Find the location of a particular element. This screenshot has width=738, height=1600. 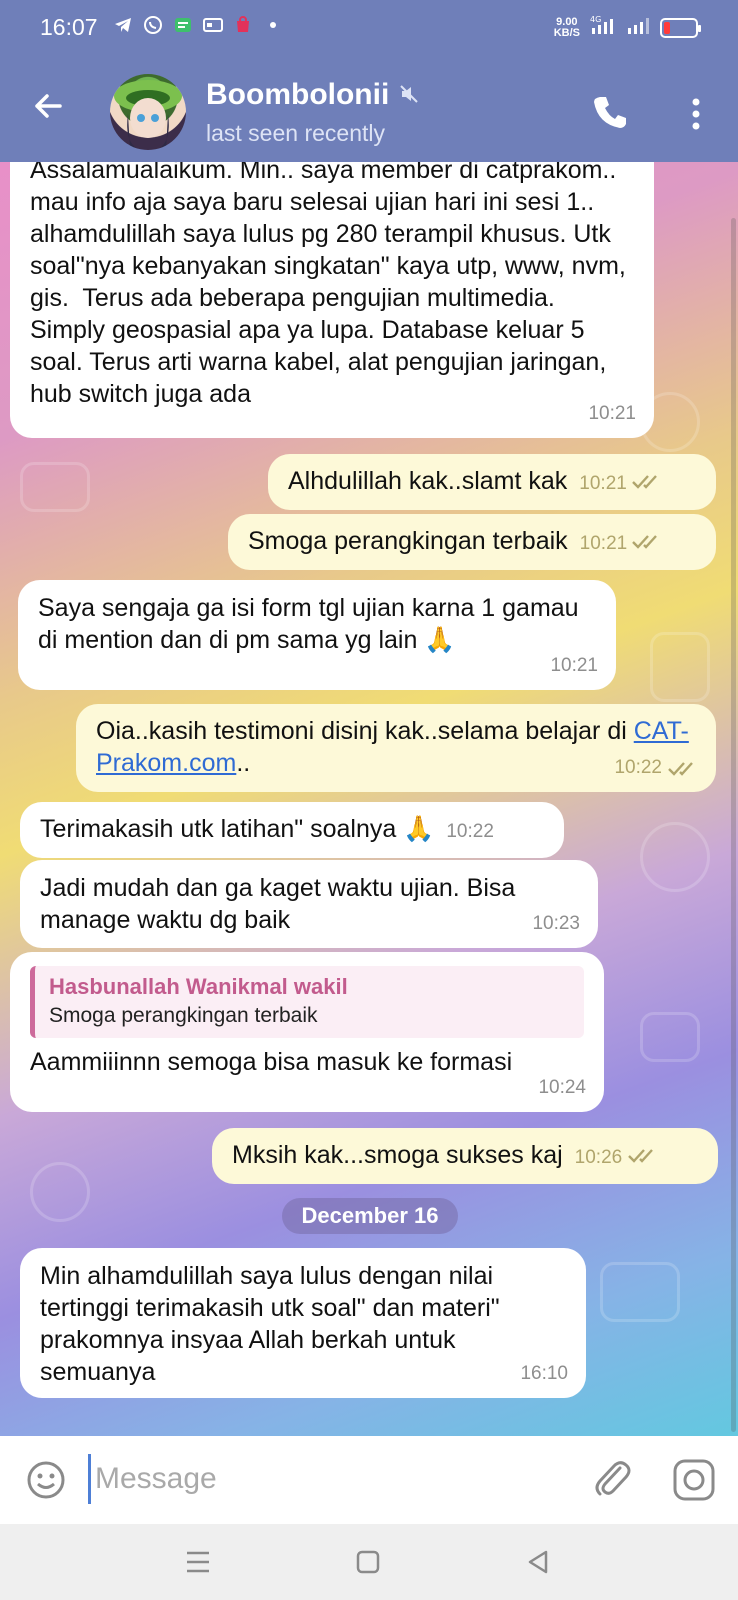

message-text: Alhdulillah kak..slamt kak is located at coordinates (428, 481).